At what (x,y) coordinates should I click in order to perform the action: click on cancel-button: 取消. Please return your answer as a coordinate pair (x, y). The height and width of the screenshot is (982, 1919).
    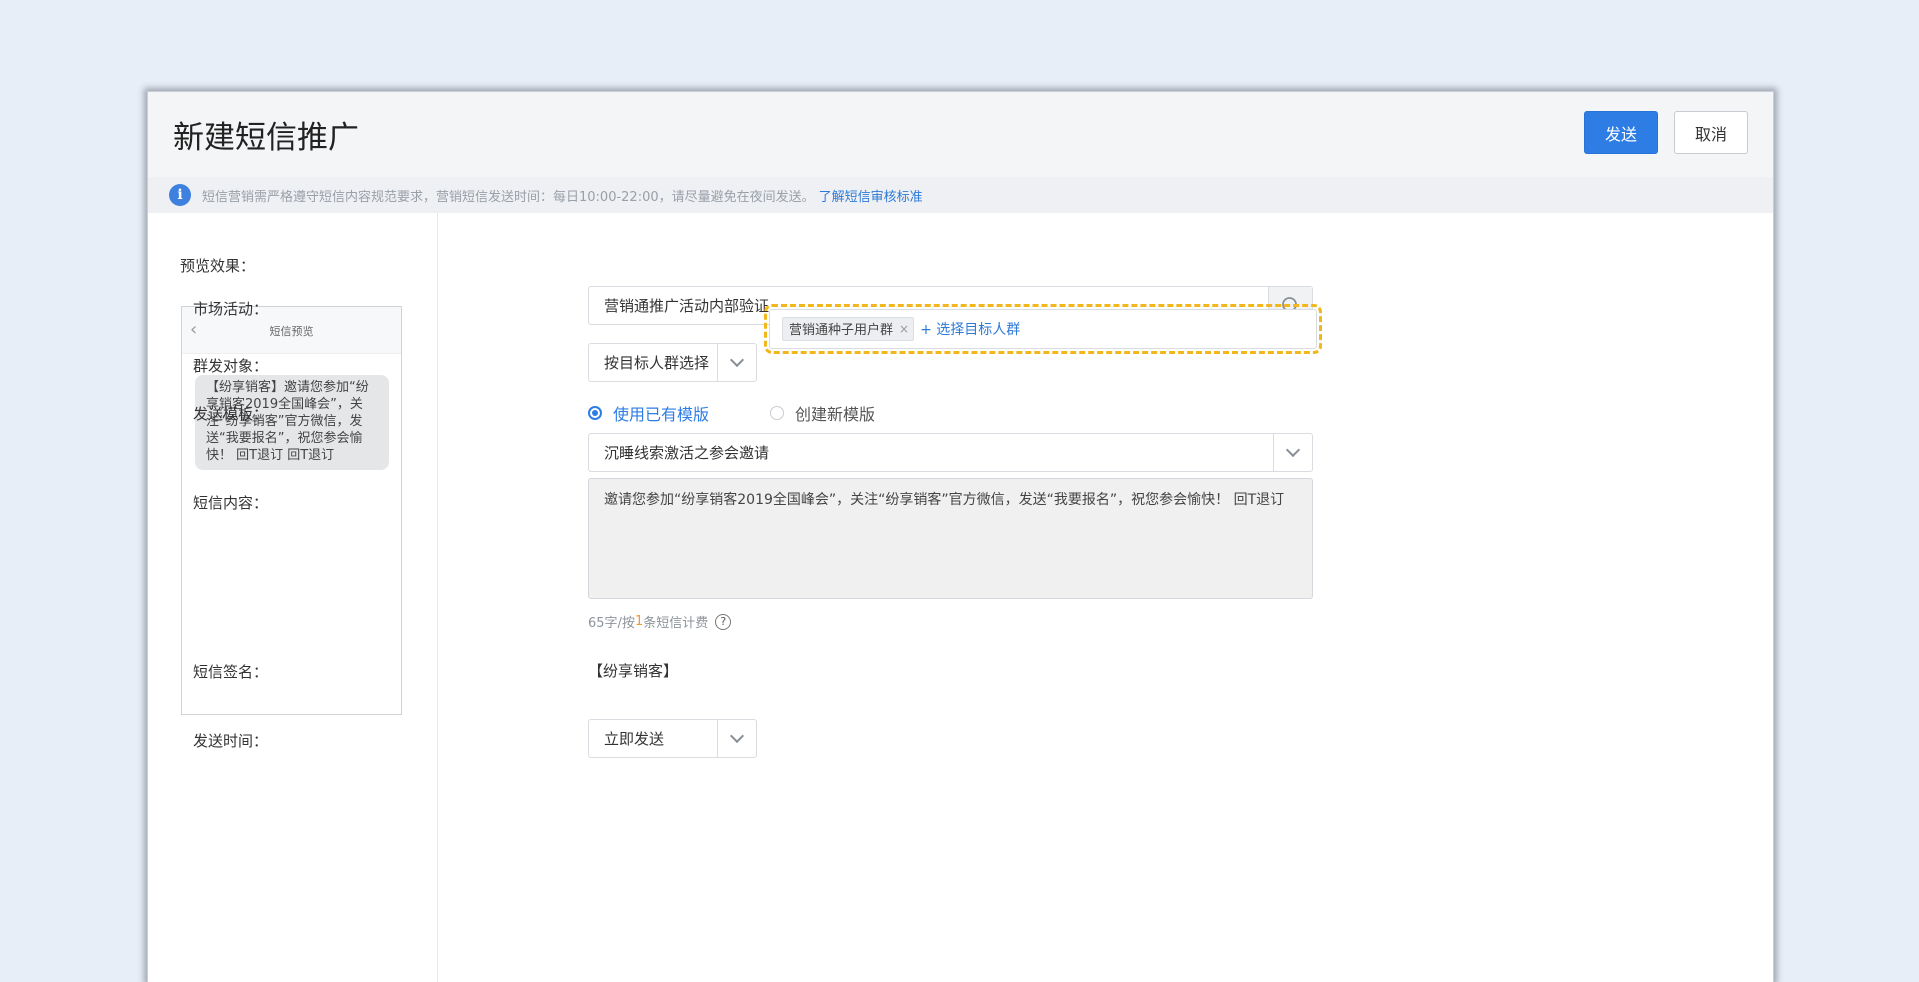
    Looking at the image, I should click on (1711, 132).